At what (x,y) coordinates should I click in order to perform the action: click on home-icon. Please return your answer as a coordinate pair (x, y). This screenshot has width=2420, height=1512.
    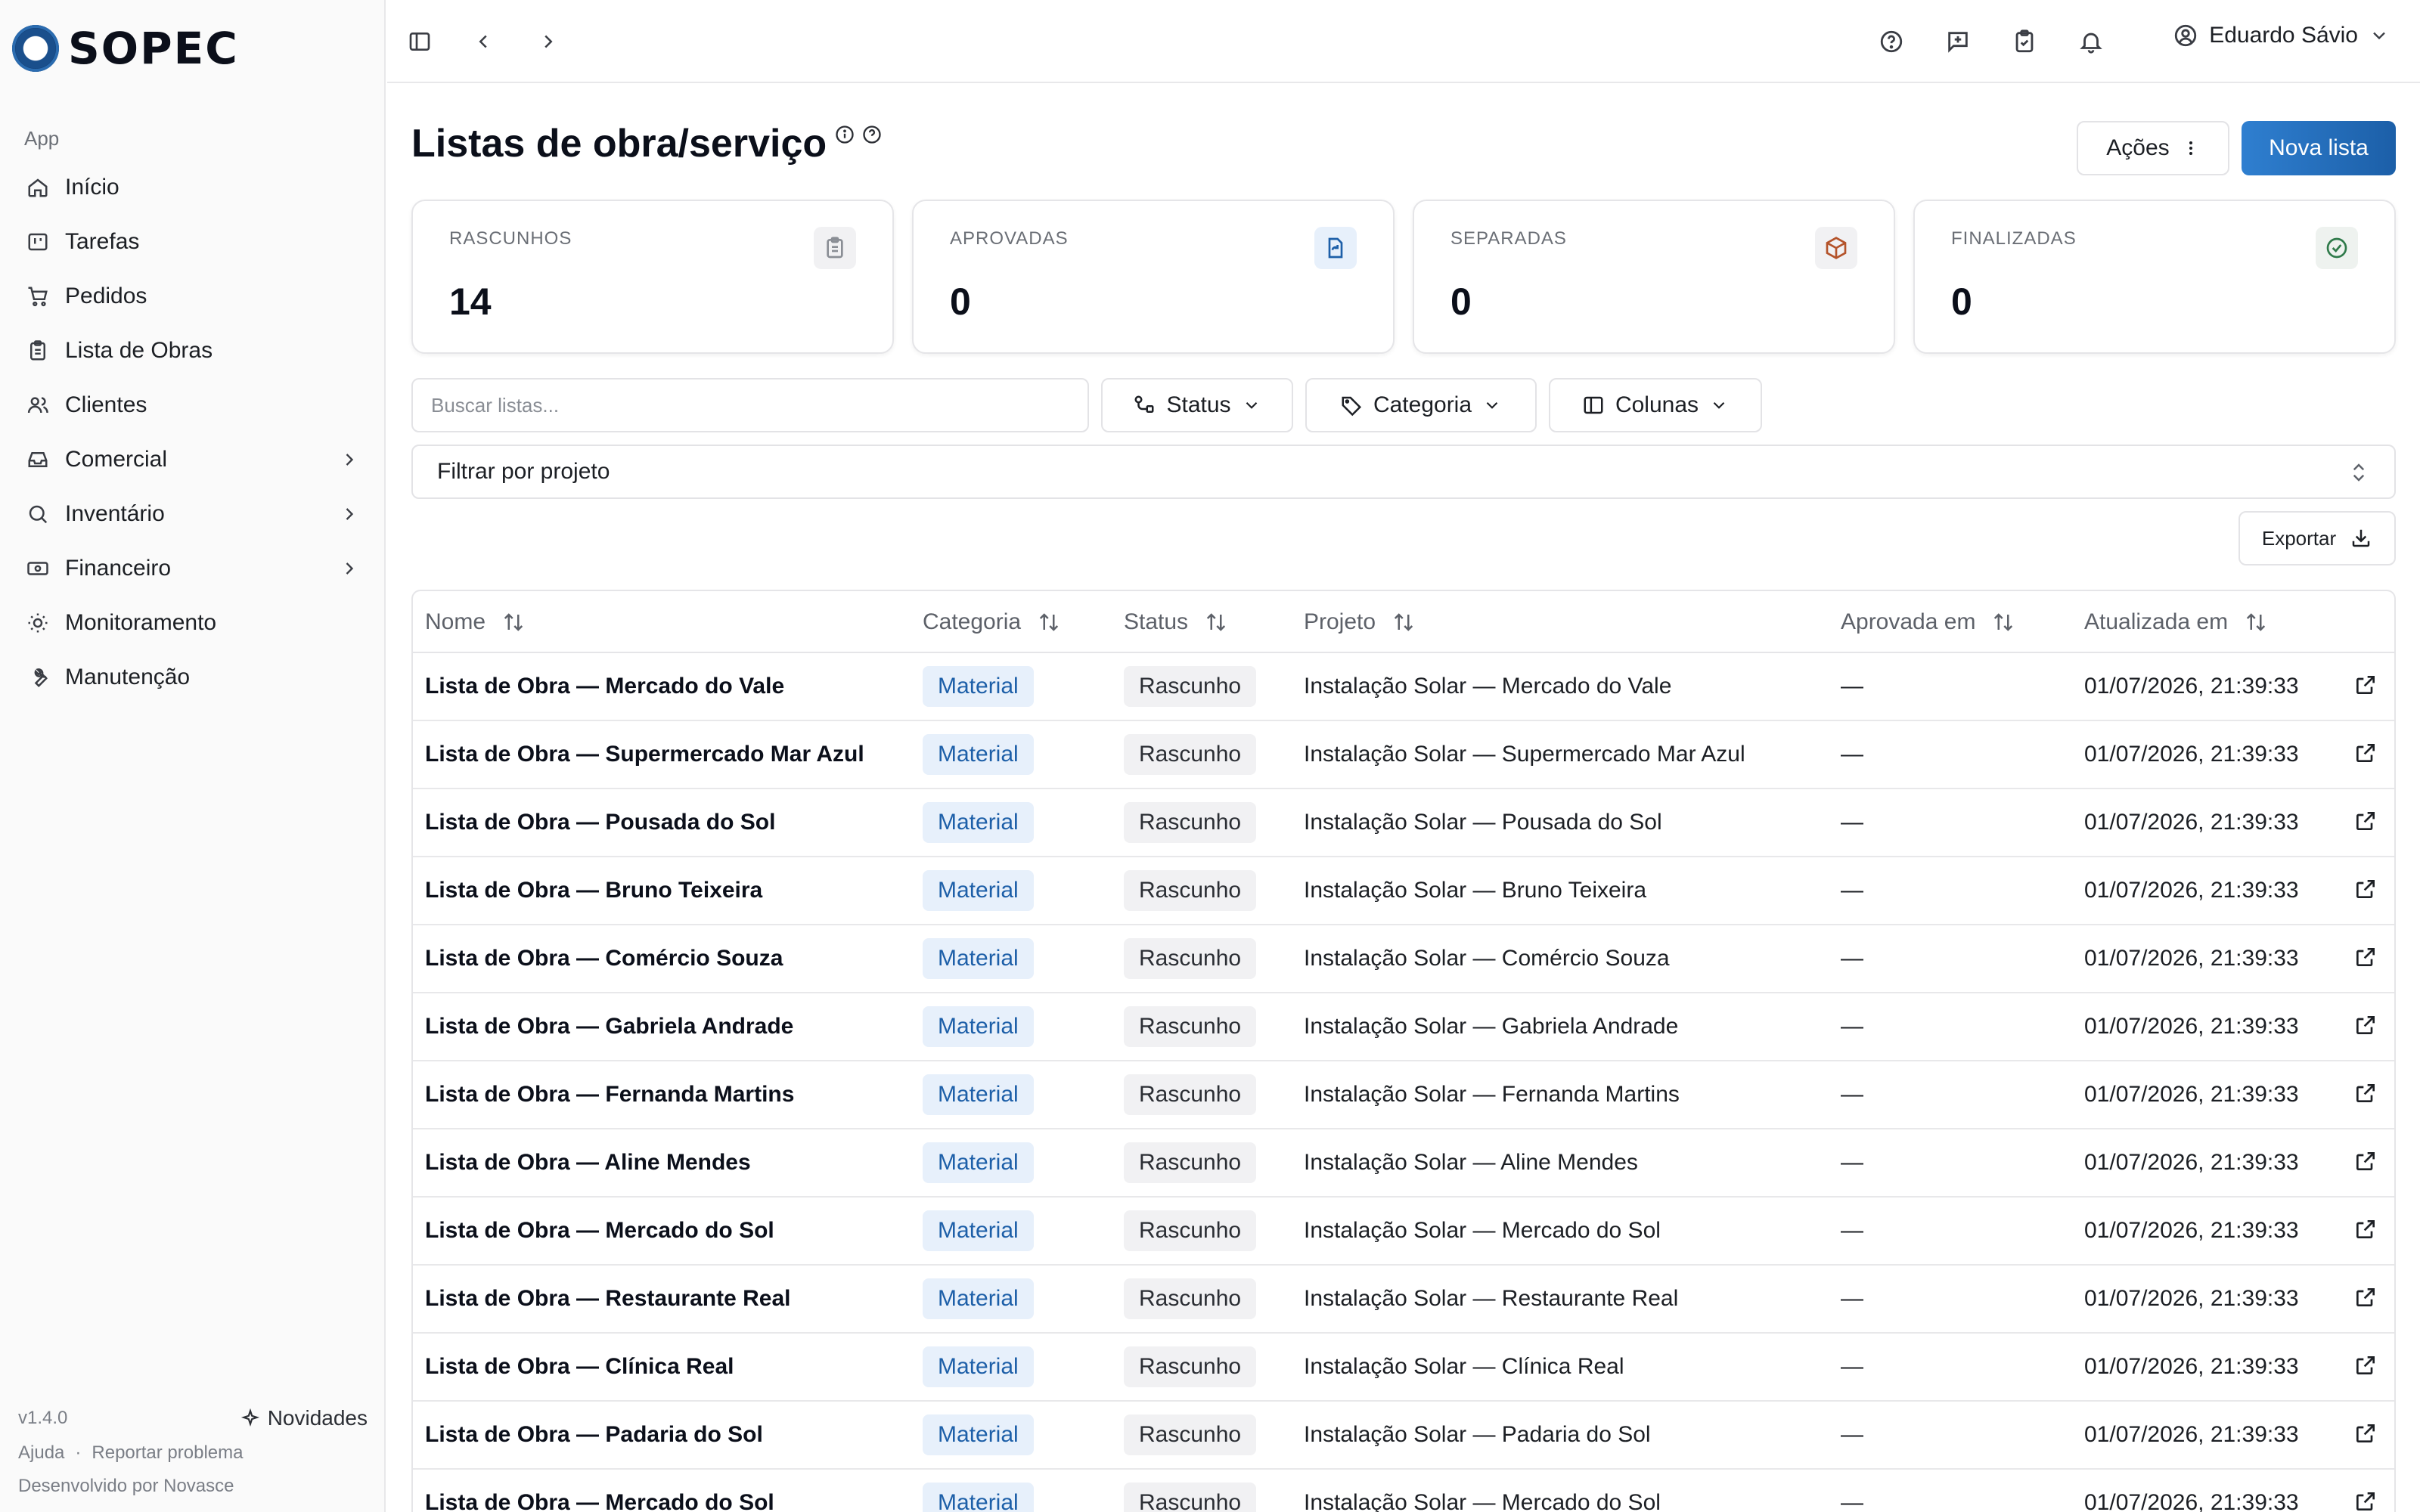
    Looking at the image, I should click on (38, 187).